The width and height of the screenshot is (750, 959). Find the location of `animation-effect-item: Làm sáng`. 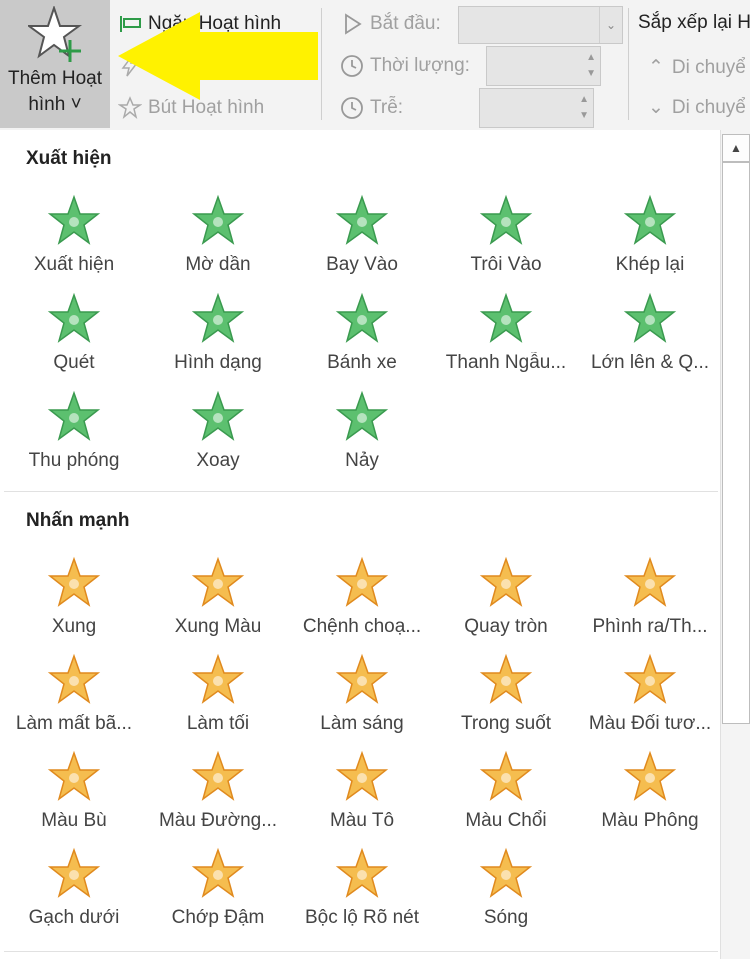

animation-effect-item: Làm sáng is located at coordinates (362, 699).